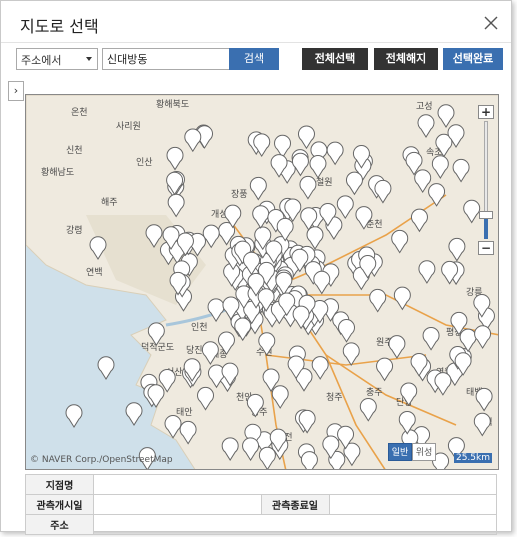  Describe the element at coordinates (172, 104) in the screenshot. I see `place-label: 황해북도` at that location.